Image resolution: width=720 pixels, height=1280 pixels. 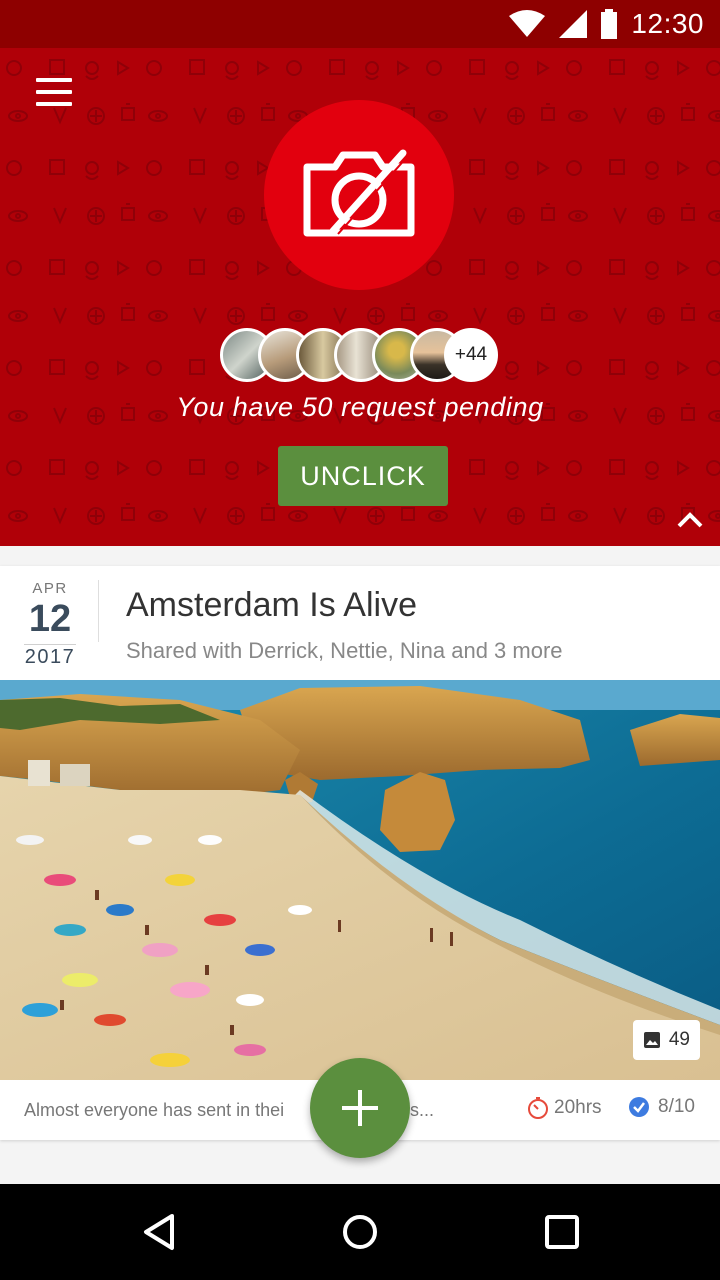 I want to click on time-remaining-value: 20hrs, so click(x=578, y=1107).